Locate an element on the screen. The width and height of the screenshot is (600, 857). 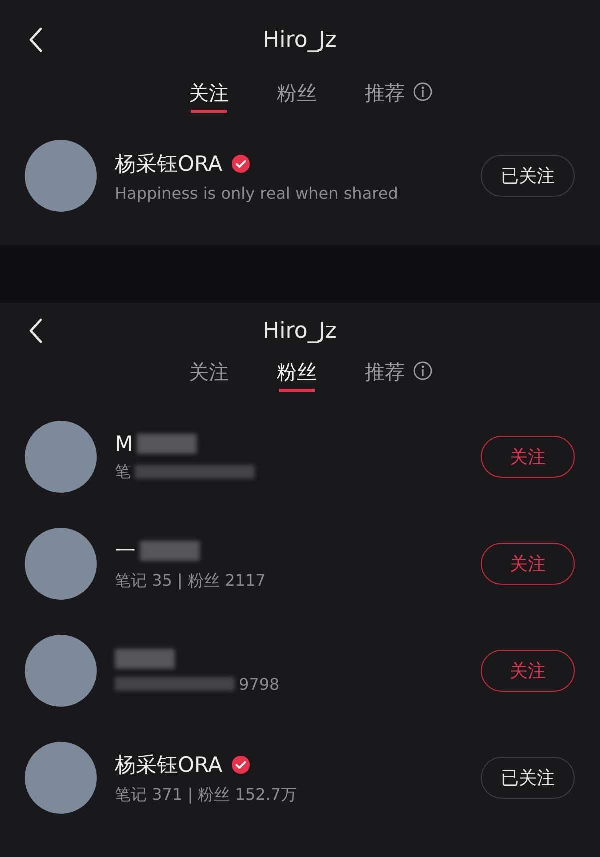
user-stats: 笔 is located at coordinates (123, 472).